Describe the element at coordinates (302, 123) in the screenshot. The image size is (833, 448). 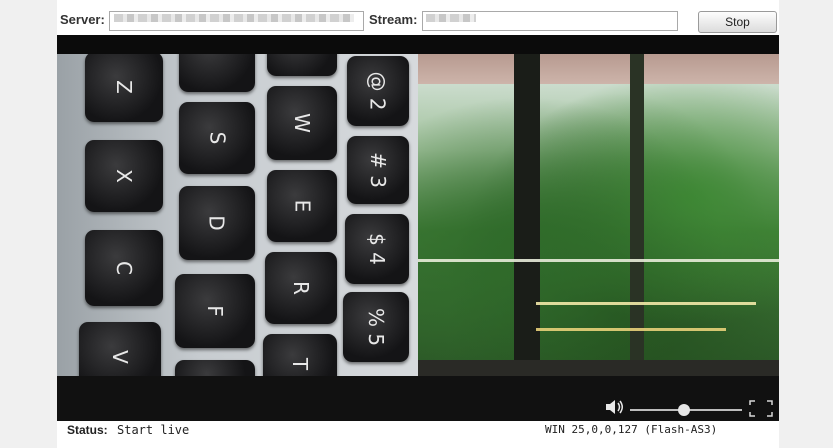
I see `key-w: W` at that location.